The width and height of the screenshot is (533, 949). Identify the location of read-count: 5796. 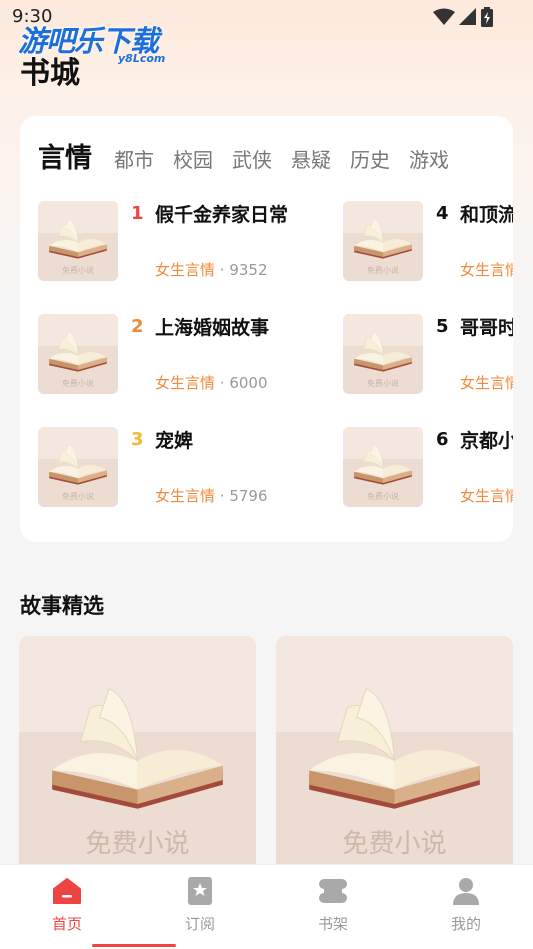
(248, 496).